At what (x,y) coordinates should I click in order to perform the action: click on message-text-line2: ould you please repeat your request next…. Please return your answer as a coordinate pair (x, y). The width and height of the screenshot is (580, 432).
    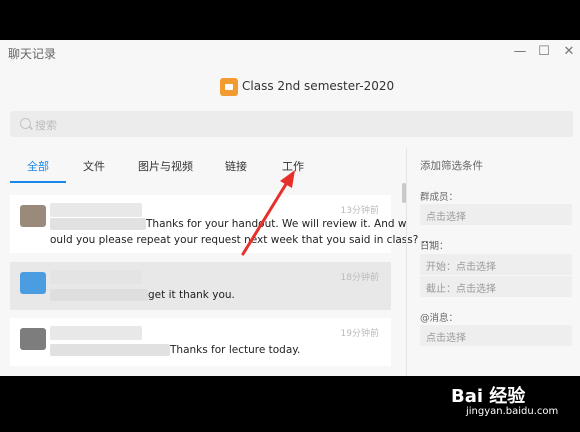
    Looking at the image, I should click on (241, 240).